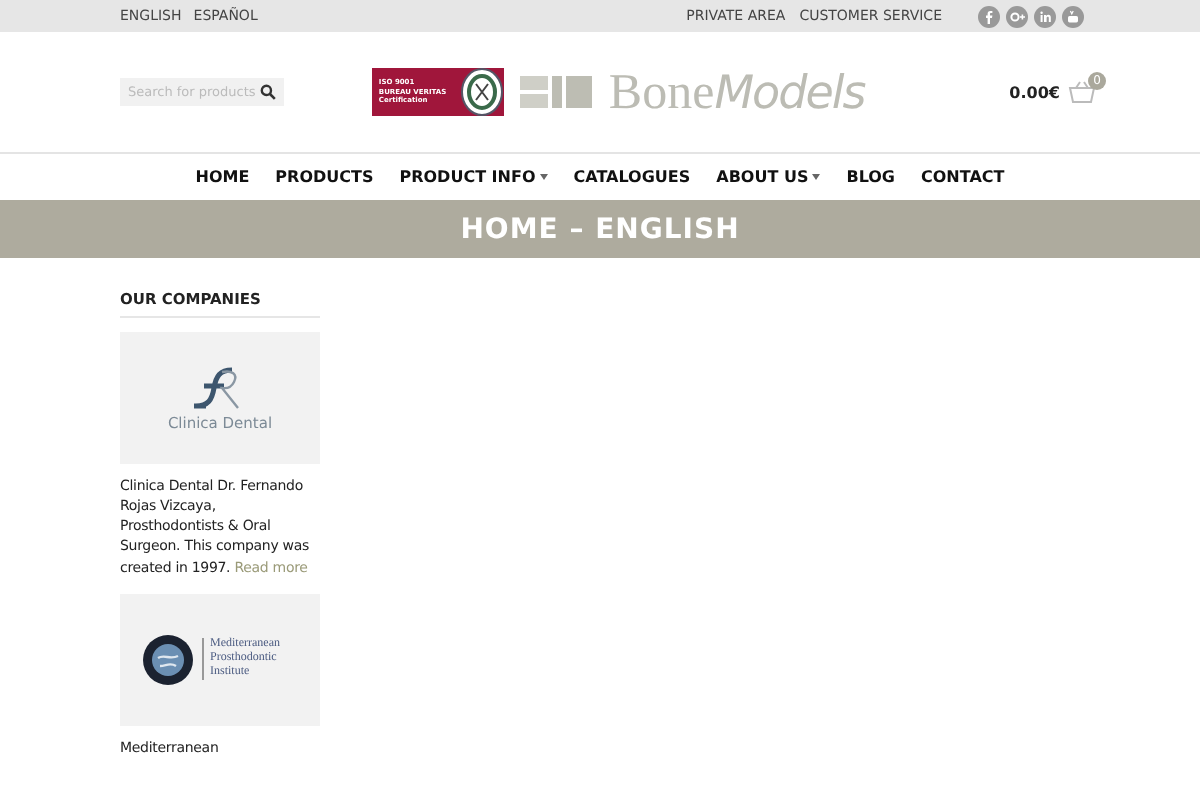  Describe the element at coordinates (473, 177) in the screenshot. I see `nav-item: PRODUCT INFO` at that location.